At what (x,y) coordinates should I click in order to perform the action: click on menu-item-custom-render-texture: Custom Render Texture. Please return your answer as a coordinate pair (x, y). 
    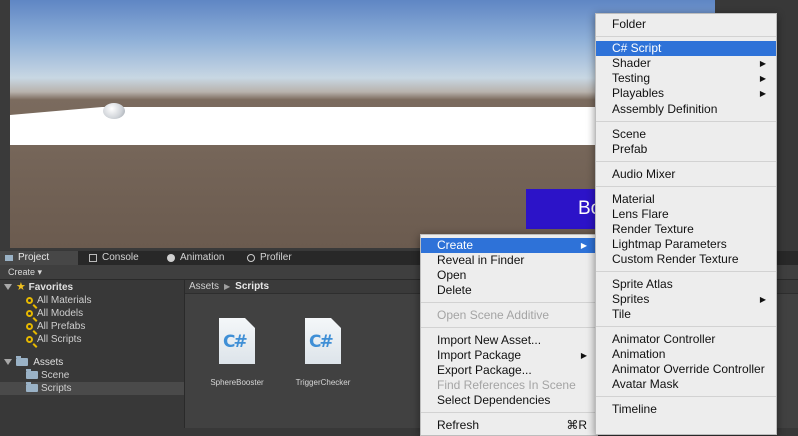
    Looking at the image, I should click on (686, 259).